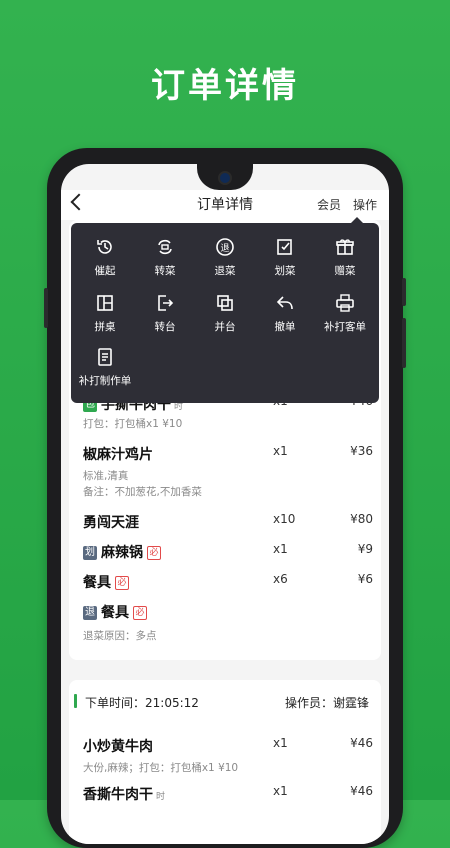 This screenshot has height=848, width=450. What do you see at coordinates (165, 247) in the screenshot?
I see `transfer-dish-icon` at bounding box center [165, 247].